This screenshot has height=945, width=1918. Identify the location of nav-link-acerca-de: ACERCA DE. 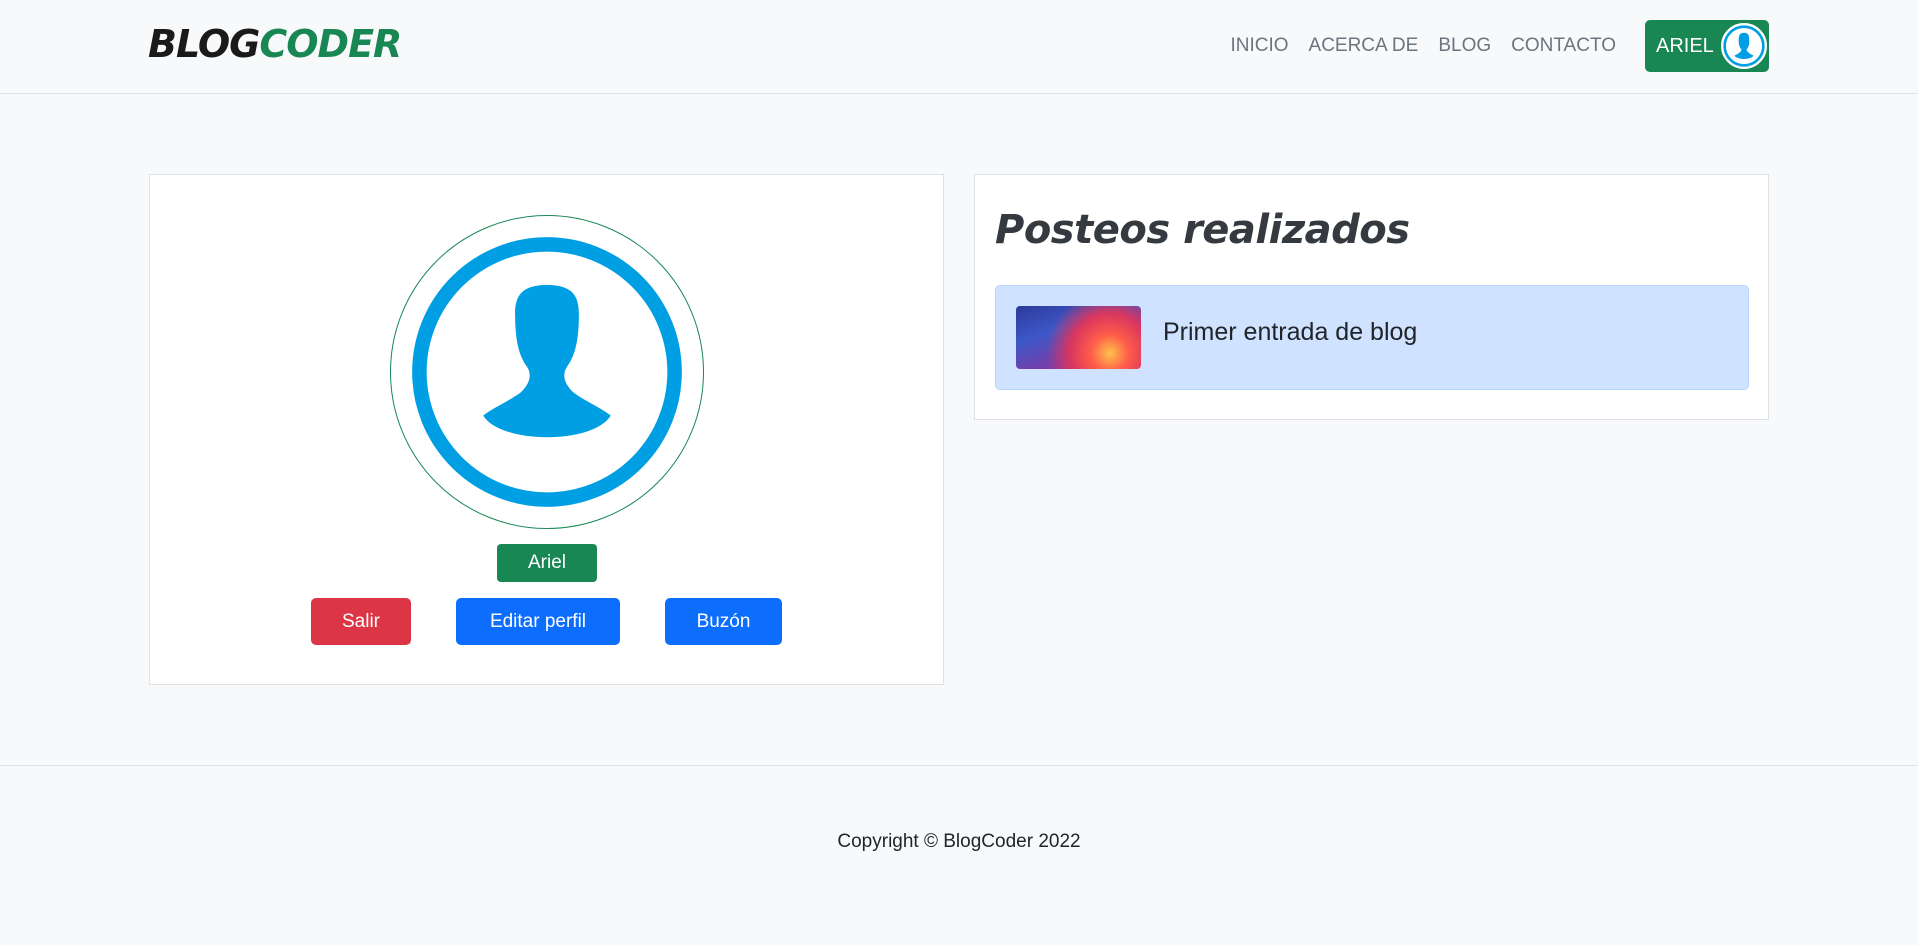
(1364, 46).